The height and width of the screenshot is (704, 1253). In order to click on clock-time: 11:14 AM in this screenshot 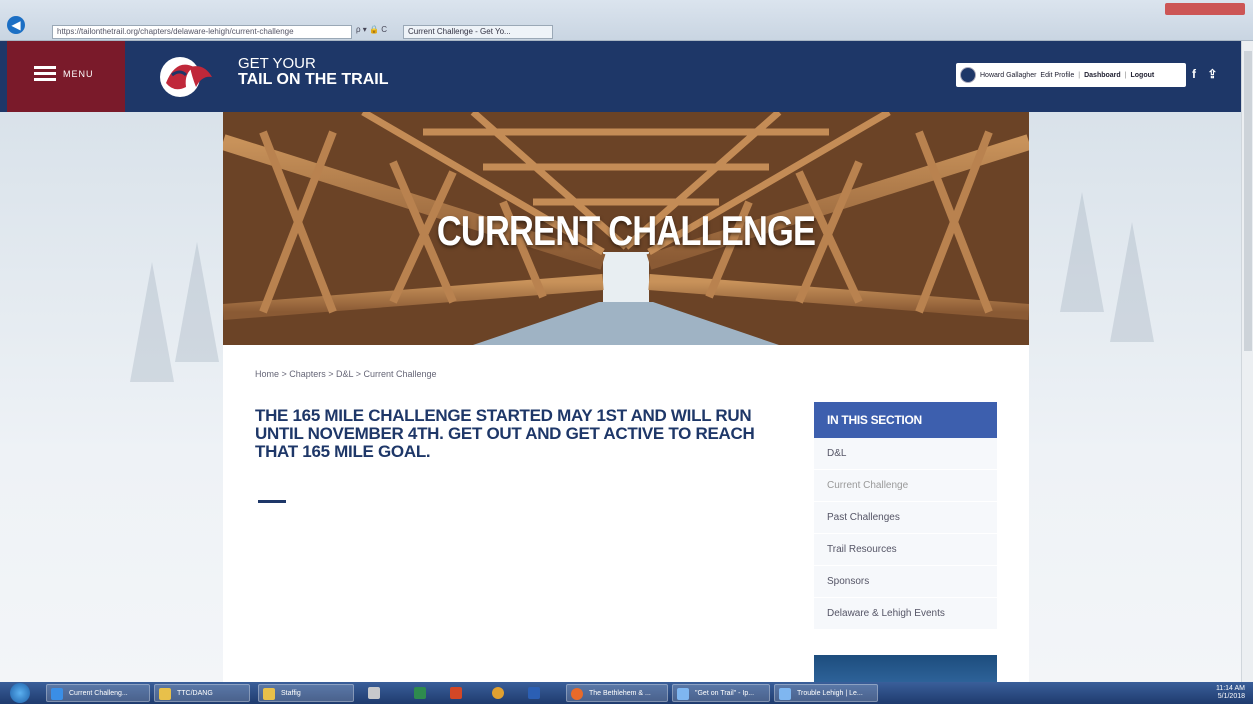, I will do `click(1230, 688)`.